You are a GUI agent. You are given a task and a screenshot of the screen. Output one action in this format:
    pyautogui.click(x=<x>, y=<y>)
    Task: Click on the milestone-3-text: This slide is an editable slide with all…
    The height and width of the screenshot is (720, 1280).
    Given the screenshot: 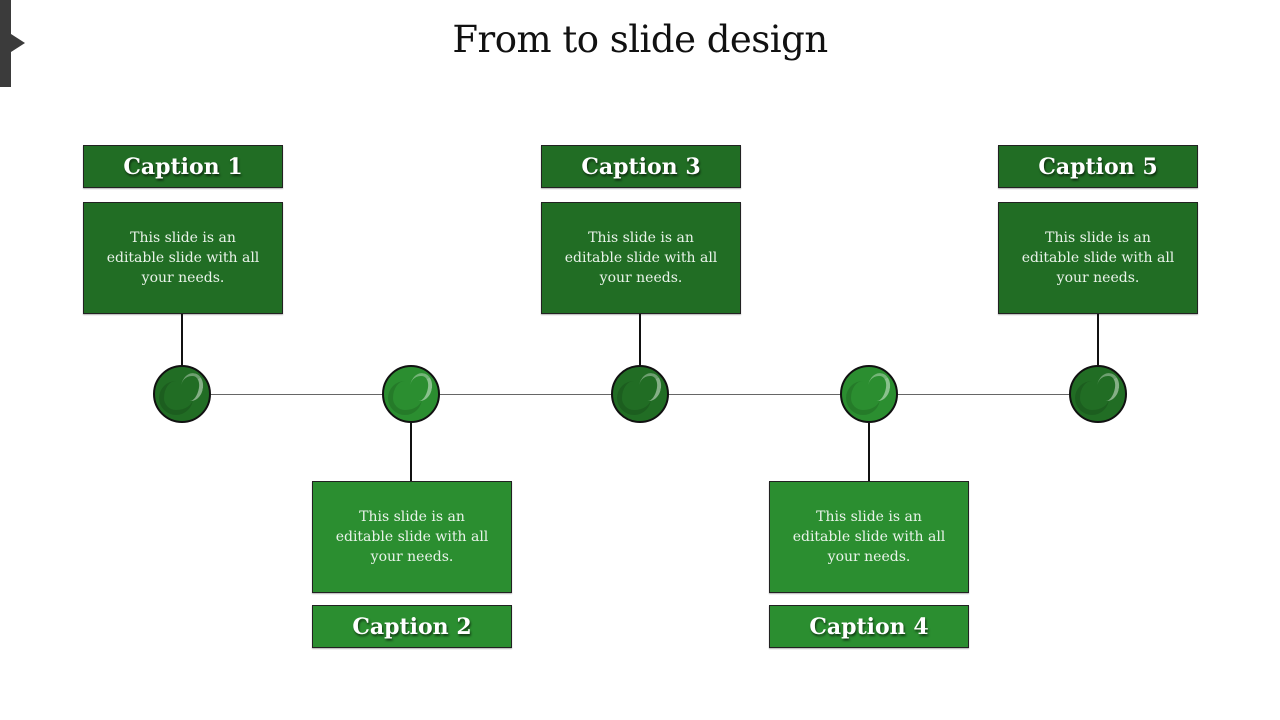 What is the action you would take?
    pyautogui.click(x=641, y=258)
    